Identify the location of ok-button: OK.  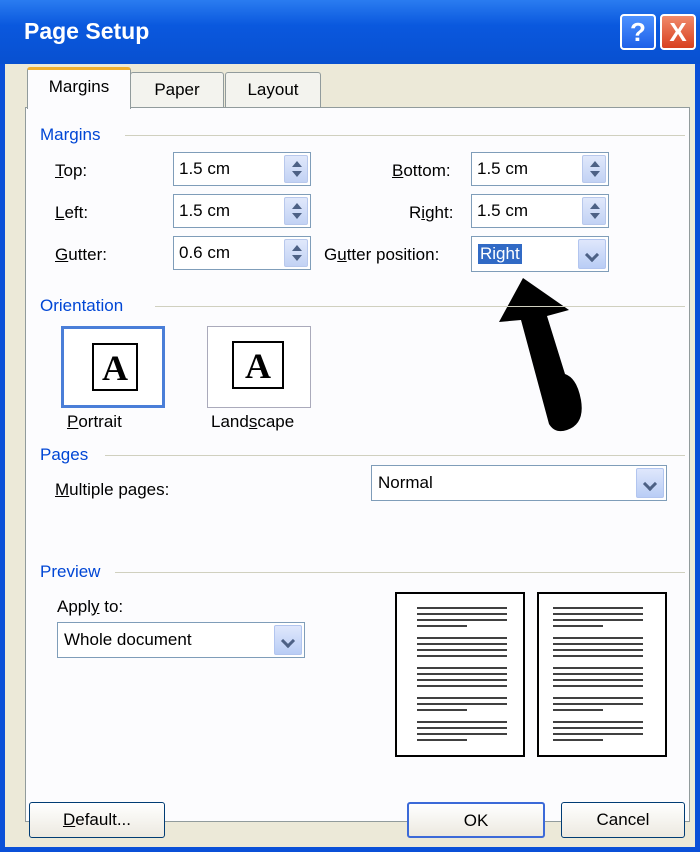
(476, 820).